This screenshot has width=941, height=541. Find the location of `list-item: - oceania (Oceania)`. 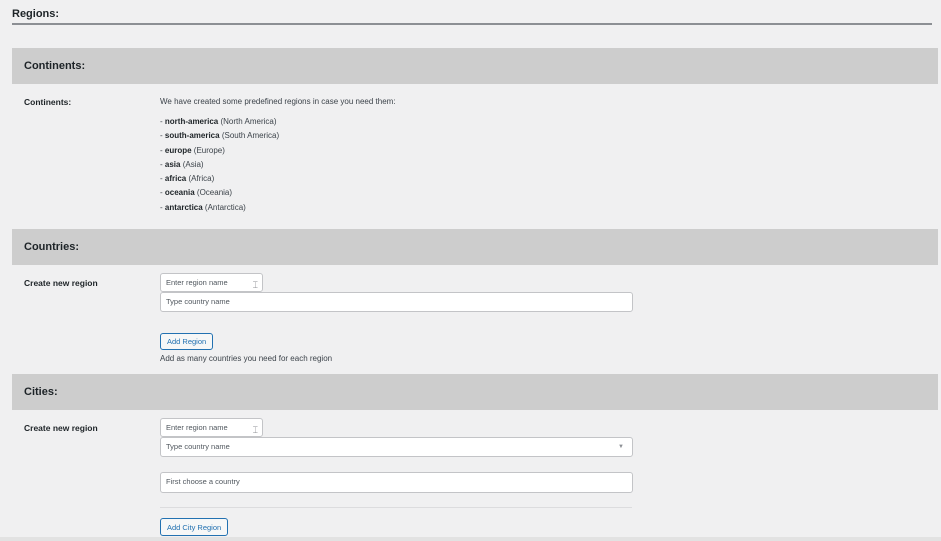

list-item: - oceania (Oceania) is located at coordinates (196, 193).